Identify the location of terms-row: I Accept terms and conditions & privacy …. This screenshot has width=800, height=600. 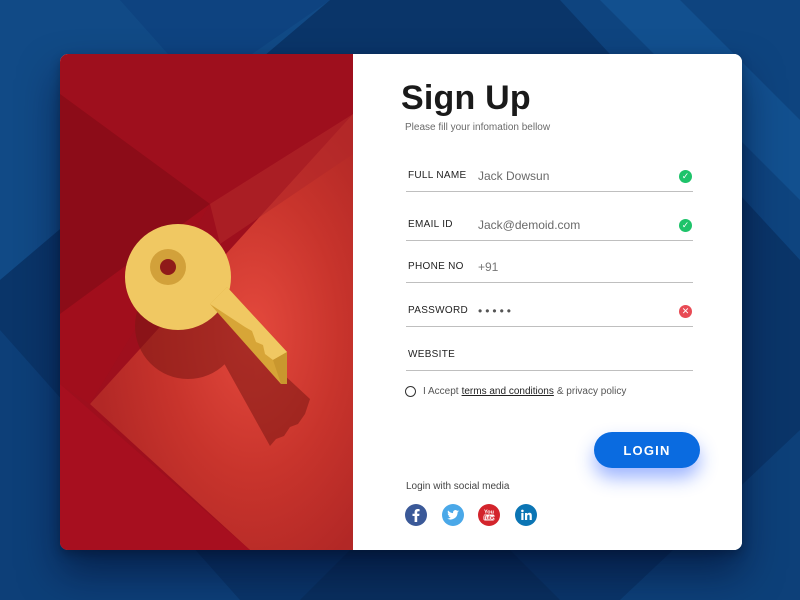
(515, 391).